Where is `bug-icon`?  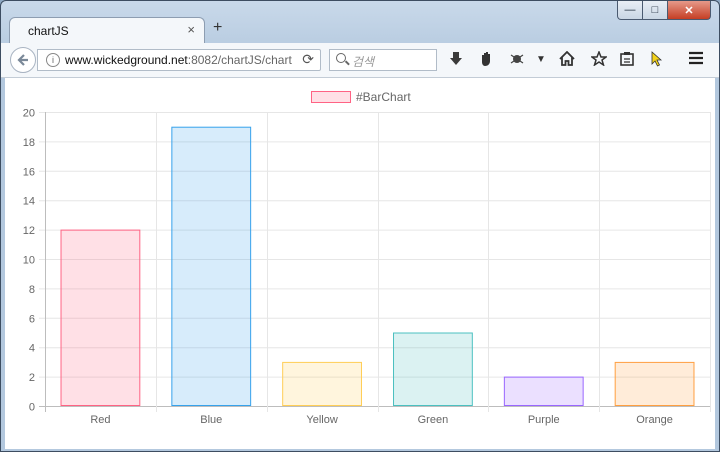
bug-icon is located at coordinates (517, 60).